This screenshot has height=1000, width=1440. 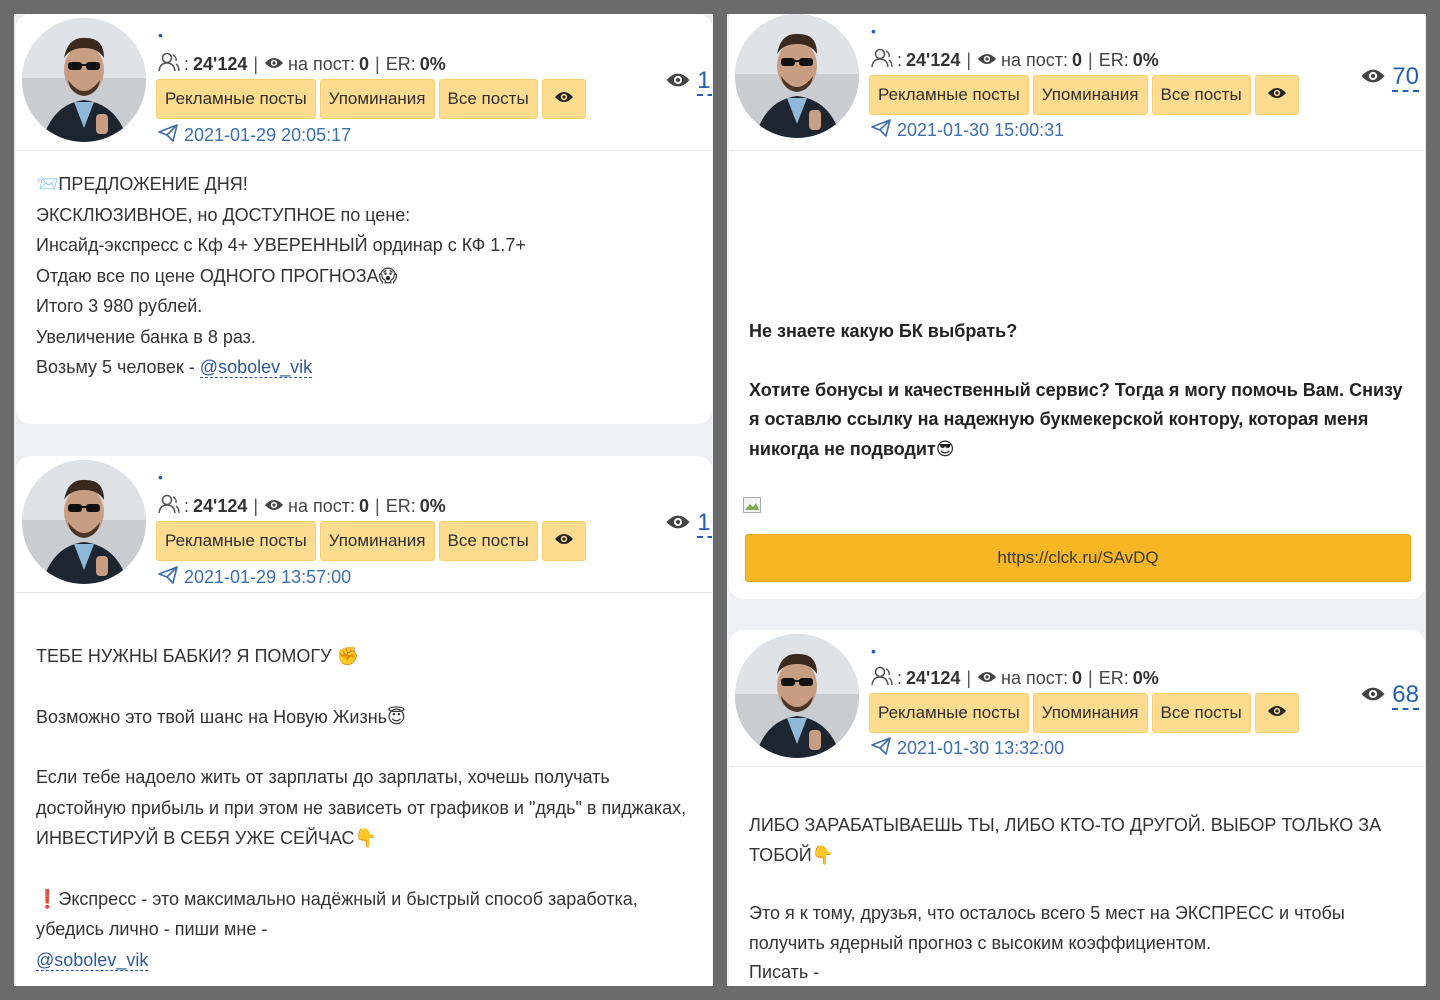 I want to click on post-paragraph: @sobolev_vik, so click(x=364, y=960).